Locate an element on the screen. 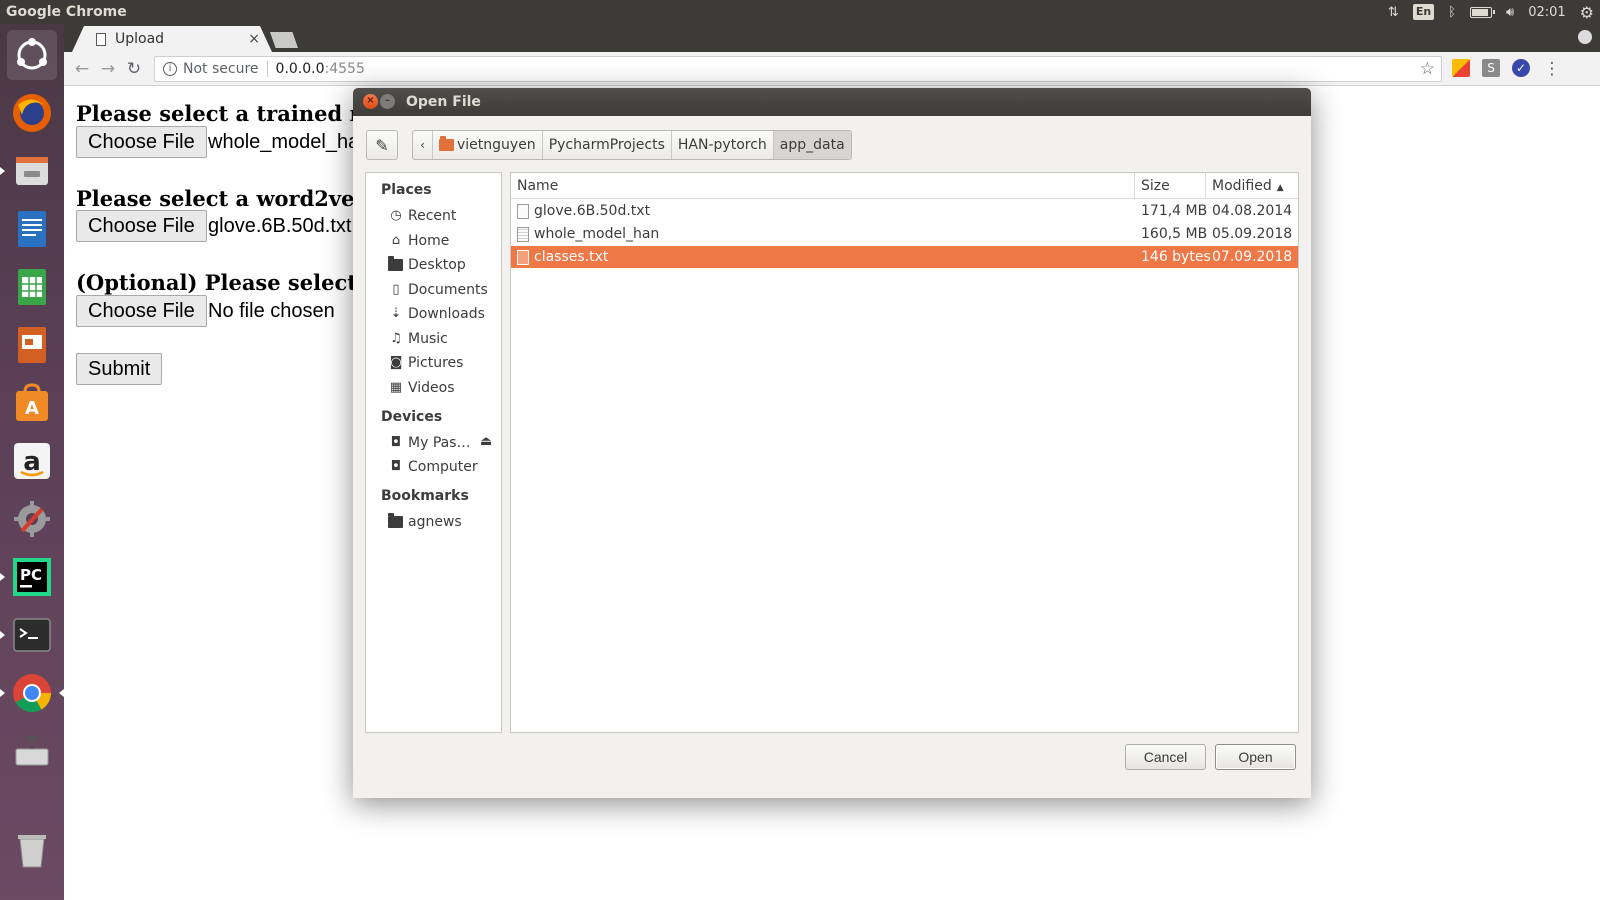 This screenshot has width=1600, height=900. svg-text: PC is located at coordinates (31, 575).